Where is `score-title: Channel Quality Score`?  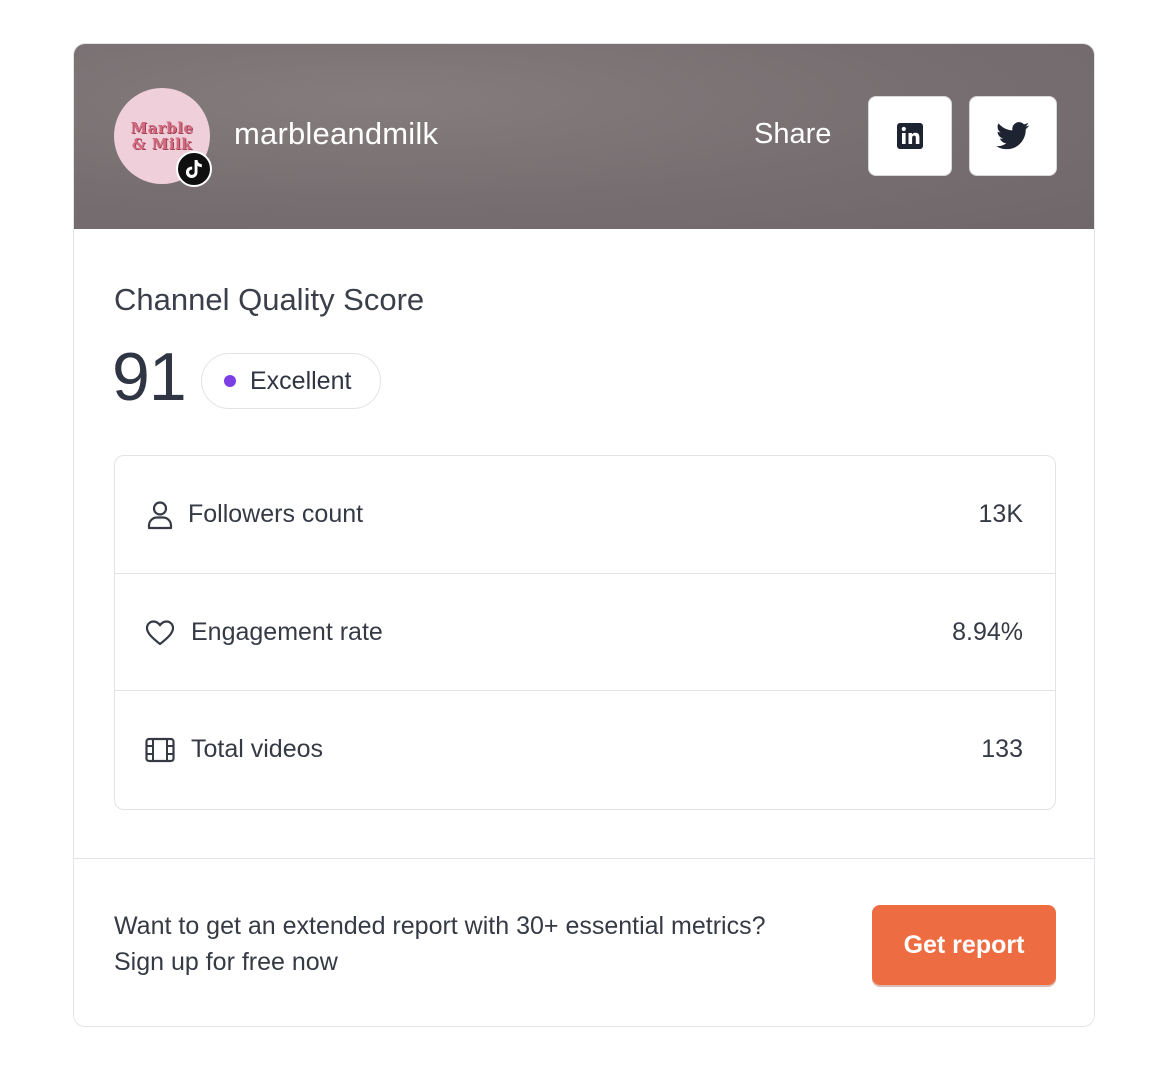
score-title: Channel Quality Score is located at coordinates (269, 299).